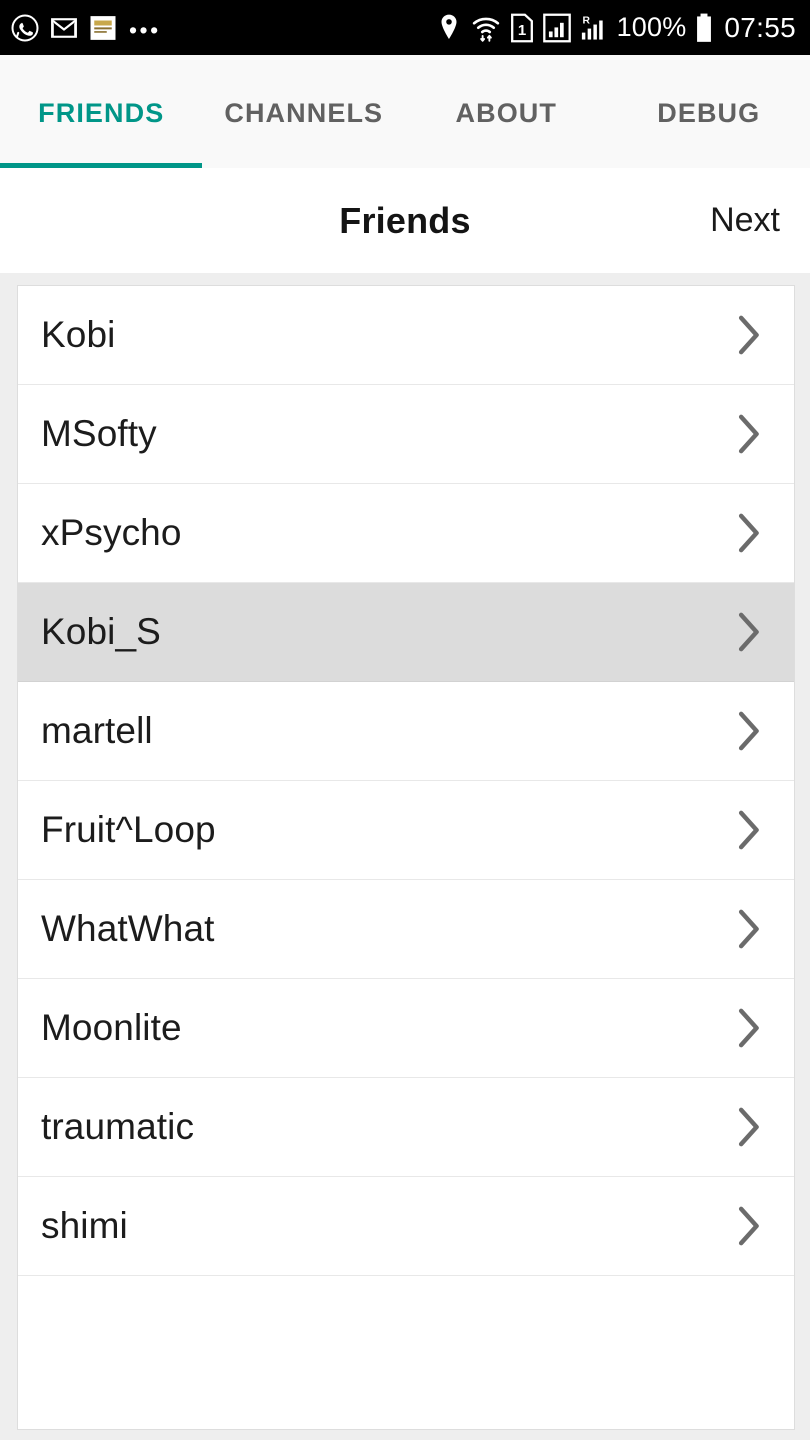 The height and width of the screenshot is (1440, 810). What do you see at coordinates (594, 28) in the screenshot?
I see `roaming-signal-icon: R` at bounding box center [594, 28].